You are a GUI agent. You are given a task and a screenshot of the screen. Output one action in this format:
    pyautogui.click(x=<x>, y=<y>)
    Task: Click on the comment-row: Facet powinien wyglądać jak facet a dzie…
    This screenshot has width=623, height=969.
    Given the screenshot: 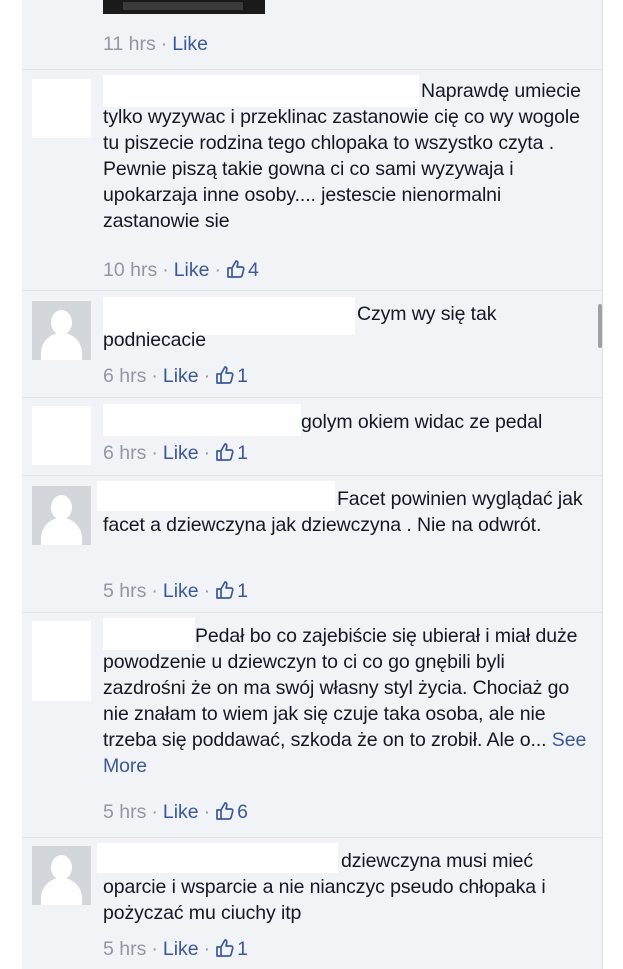 What is the action you would take?
    pyautogui.click(x=312, y=543)
    